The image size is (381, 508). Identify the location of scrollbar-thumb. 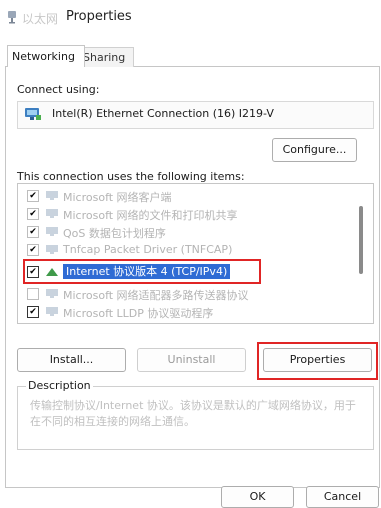
(361, 240).